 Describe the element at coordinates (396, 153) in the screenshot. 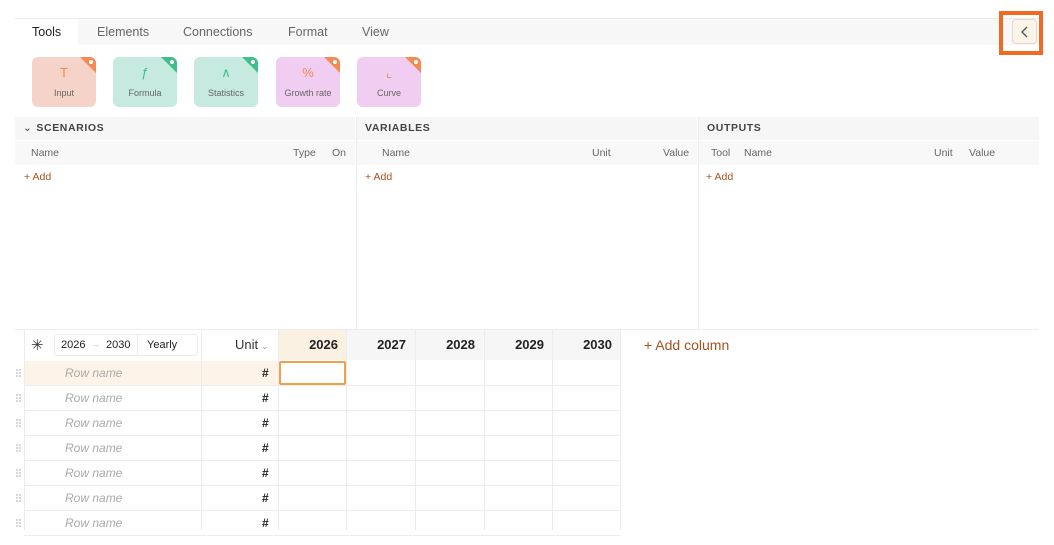

I see `variables-col-name: Name` at that location.